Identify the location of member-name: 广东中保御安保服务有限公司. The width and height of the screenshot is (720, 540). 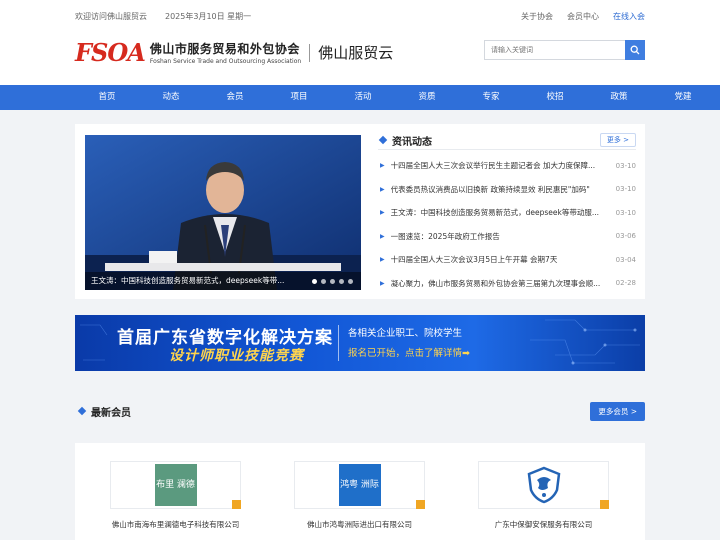
(543, 524).